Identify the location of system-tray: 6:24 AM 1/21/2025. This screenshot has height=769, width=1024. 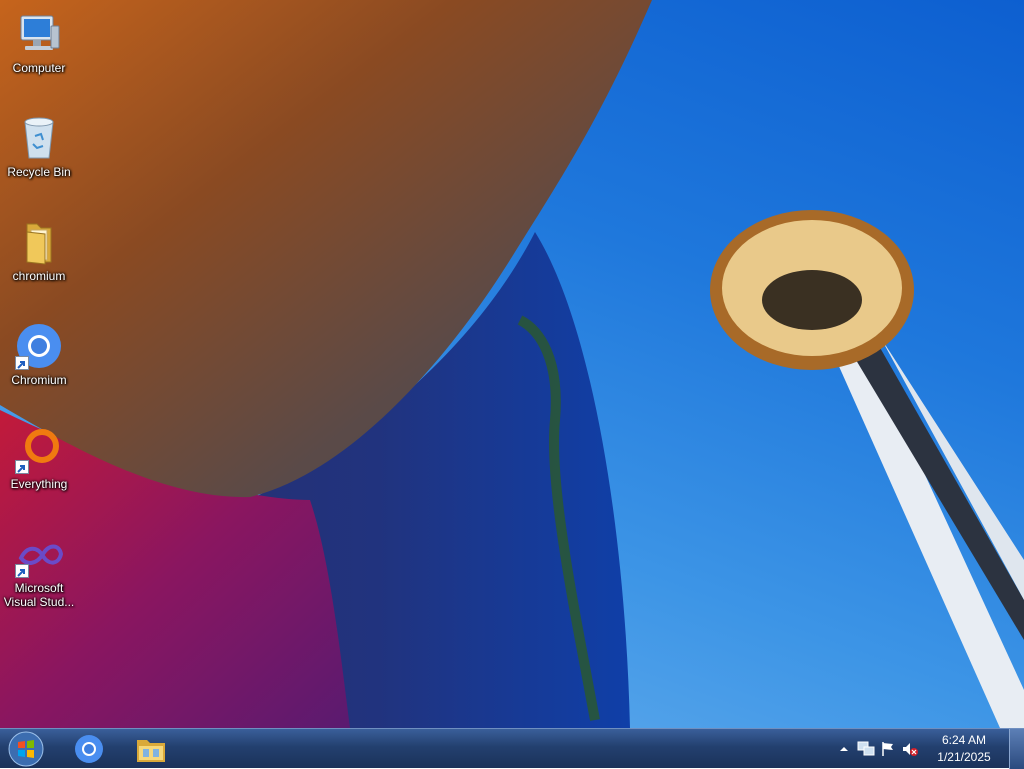
(928, 749).